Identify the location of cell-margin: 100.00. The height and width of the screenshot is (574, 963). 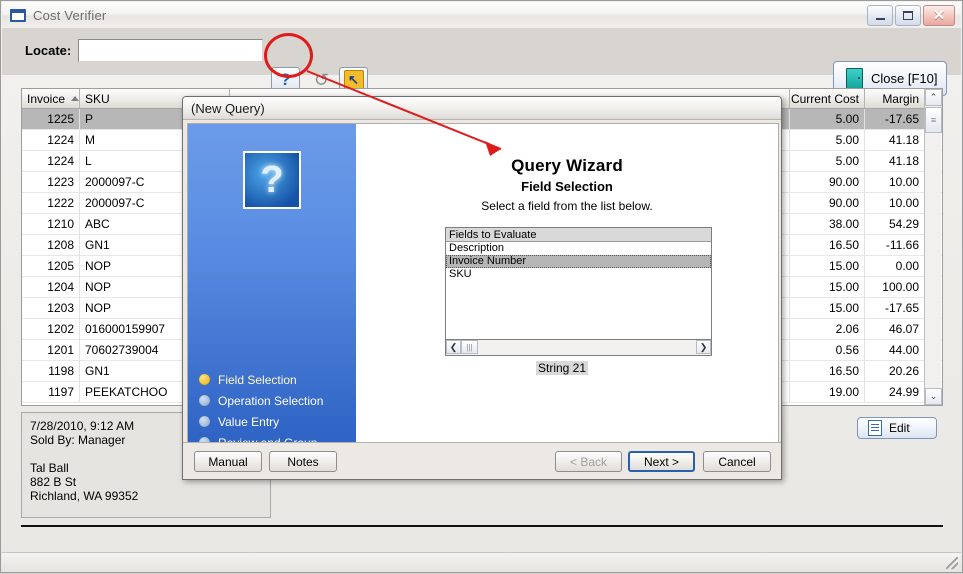
(895, 287).